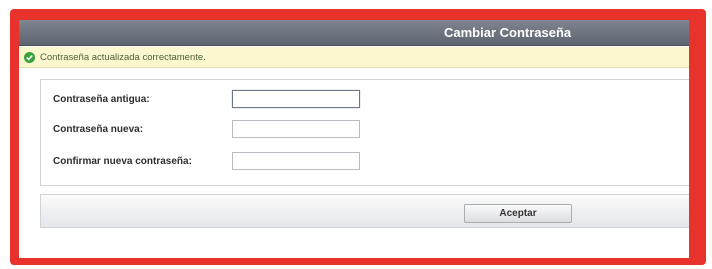  Describe the element at coordinates (296, 129) in the screenshot. I see `new-password-input` at that location.